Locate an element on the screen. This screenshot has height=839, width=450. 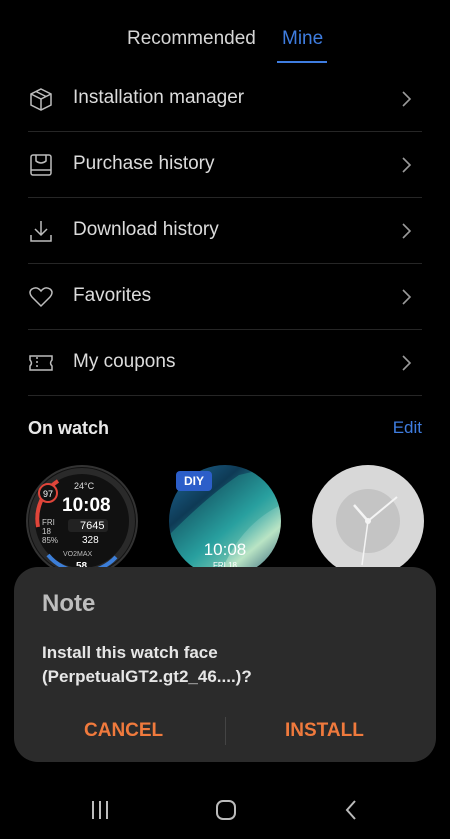
system-nav-bar is located at coordinates (225, 810).